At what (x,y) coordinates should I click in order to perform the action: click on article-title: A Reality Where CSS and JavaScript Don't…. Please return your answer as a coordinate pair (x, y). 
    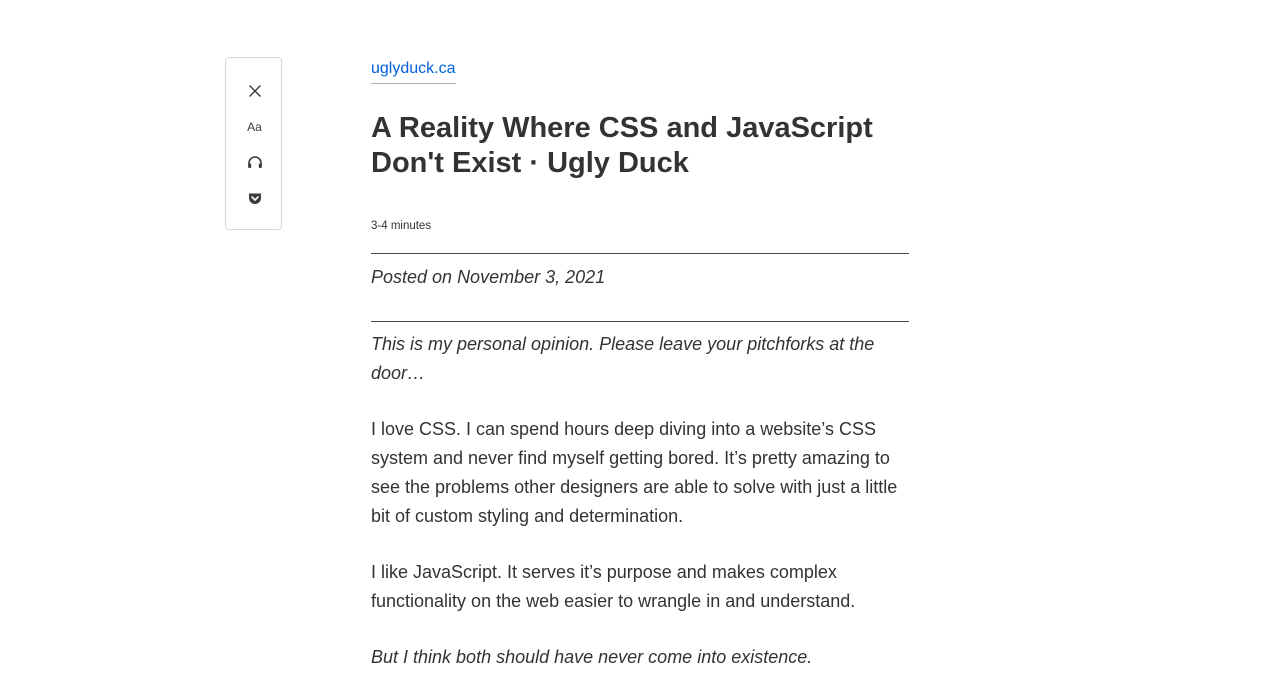
    Looking at the image, I should click on (640, 146).